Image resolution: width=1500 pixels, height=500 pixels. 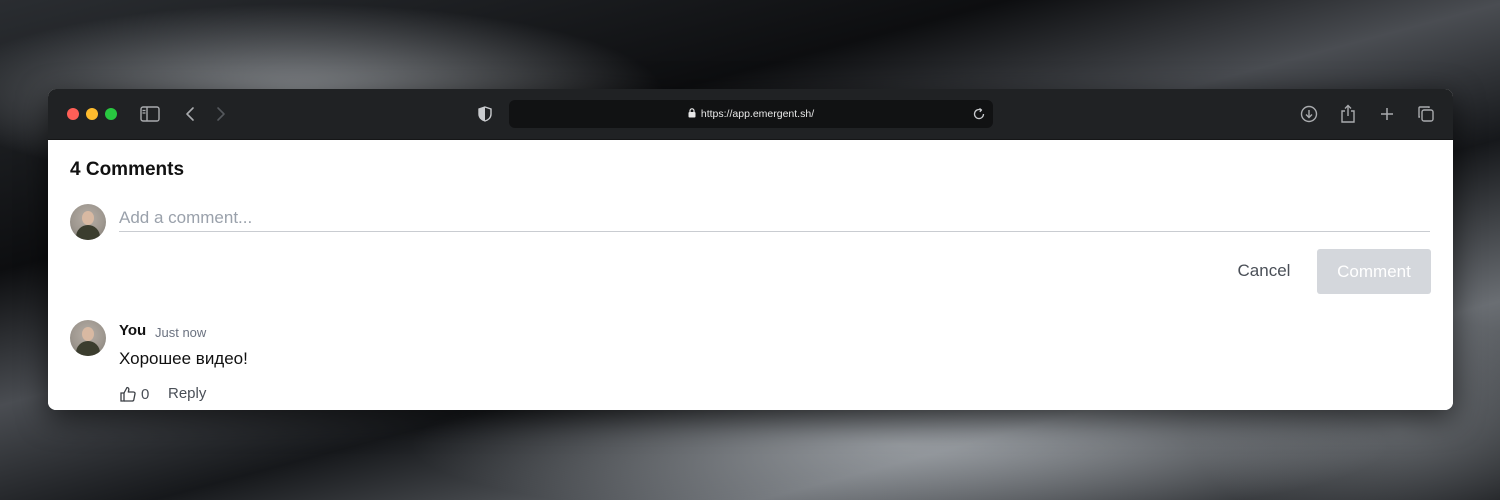 I want to click on comment-input, so click(x=774, y=218).